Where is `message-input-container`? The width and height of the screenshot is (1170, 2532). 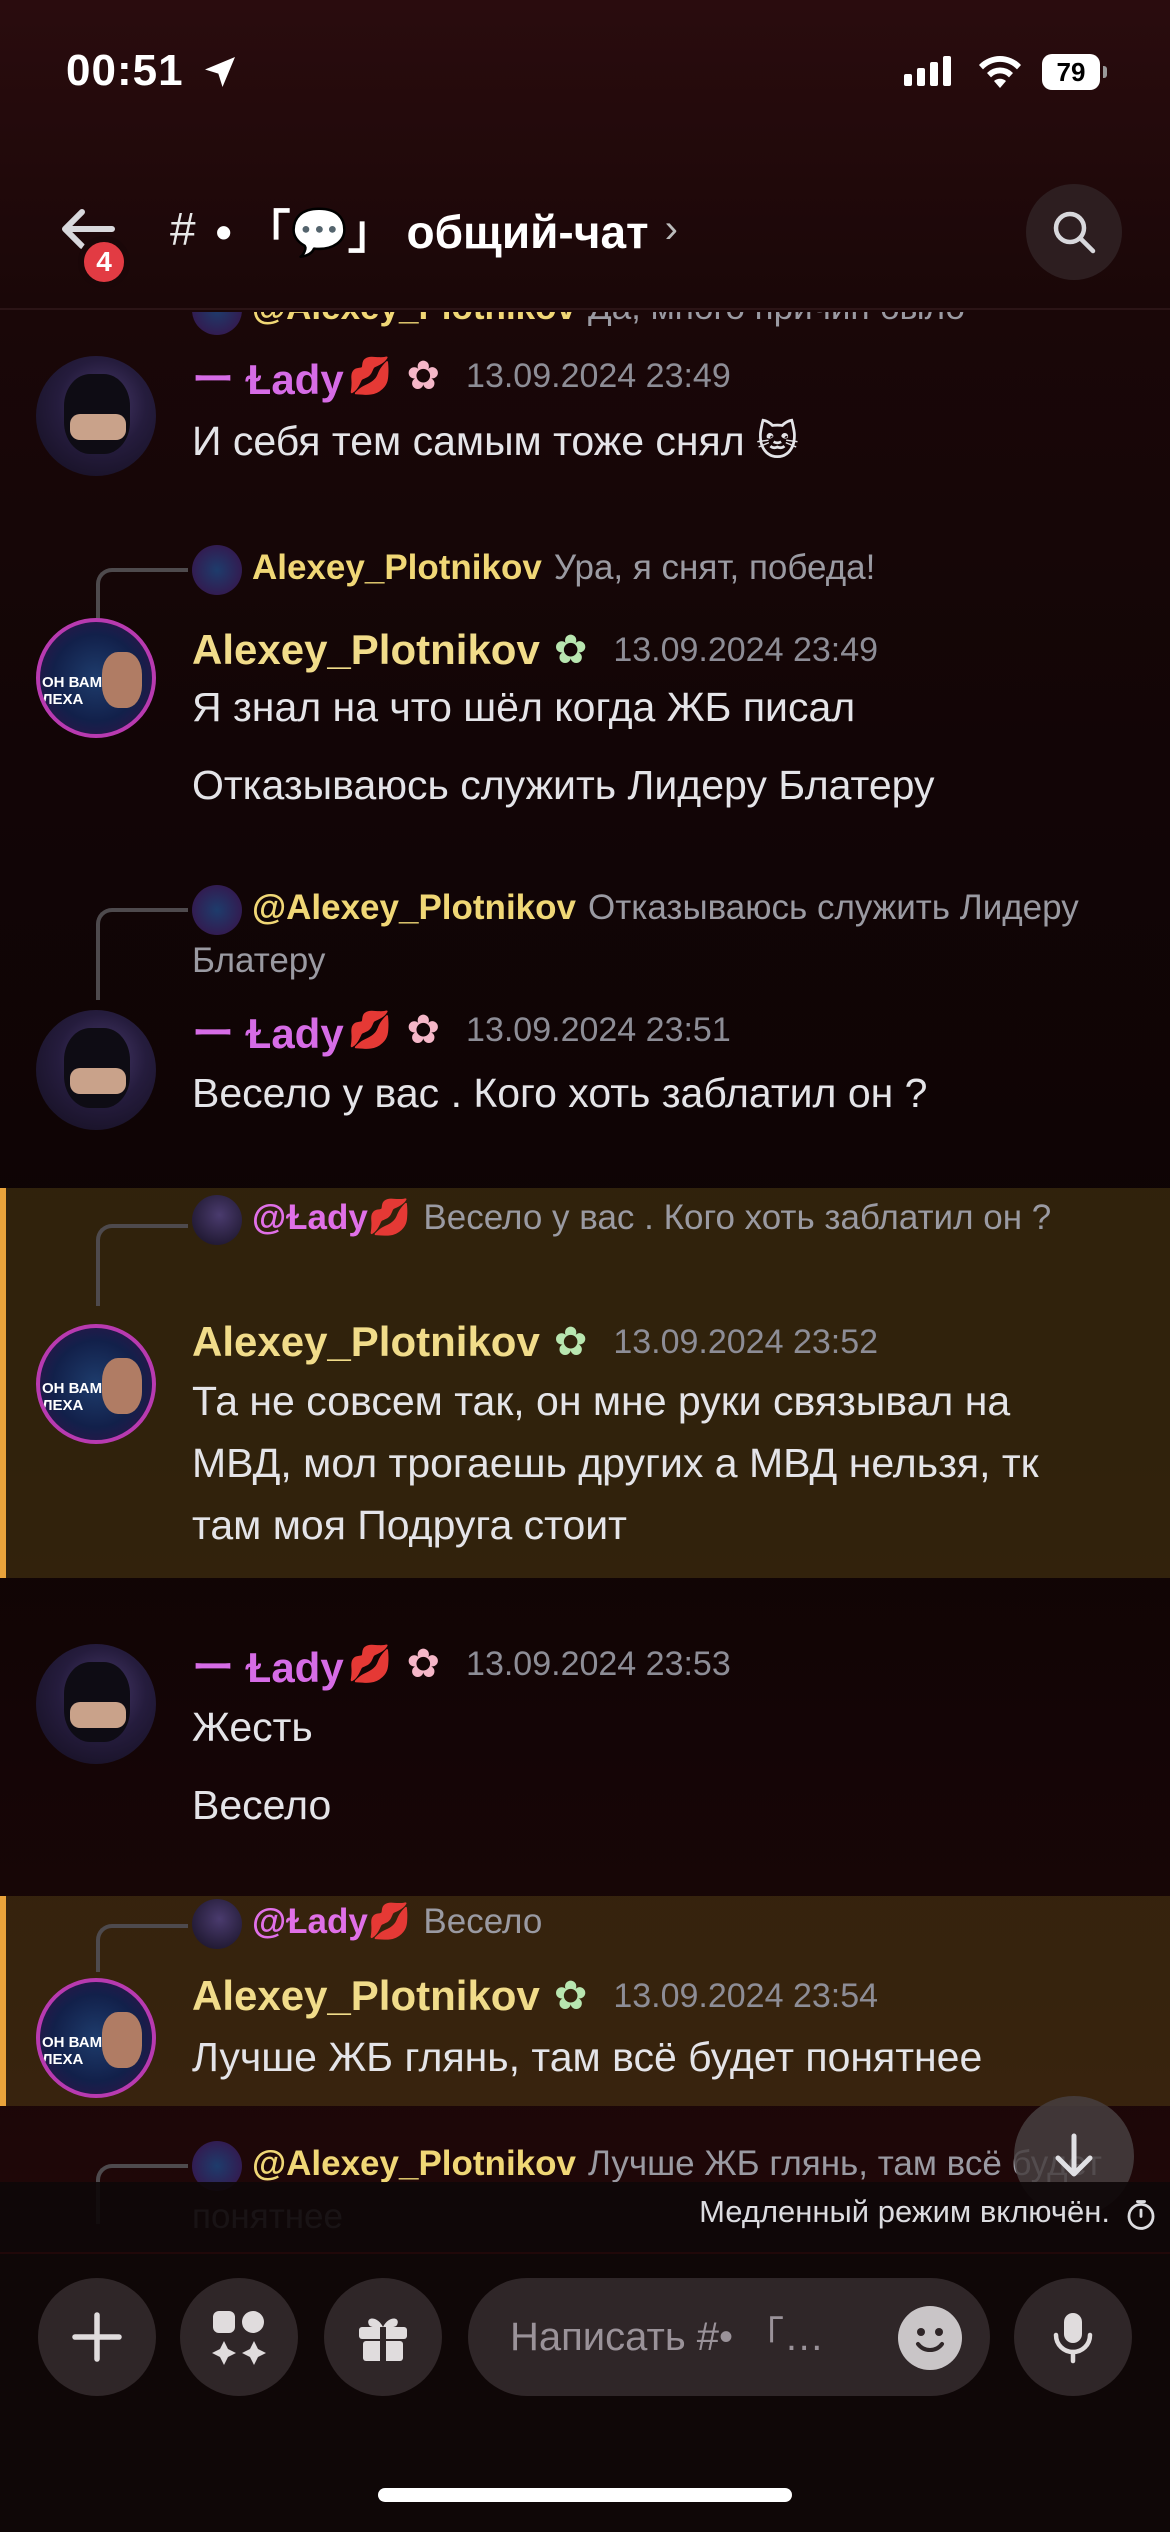 message-input-container is located at coordinates (729, 2337).